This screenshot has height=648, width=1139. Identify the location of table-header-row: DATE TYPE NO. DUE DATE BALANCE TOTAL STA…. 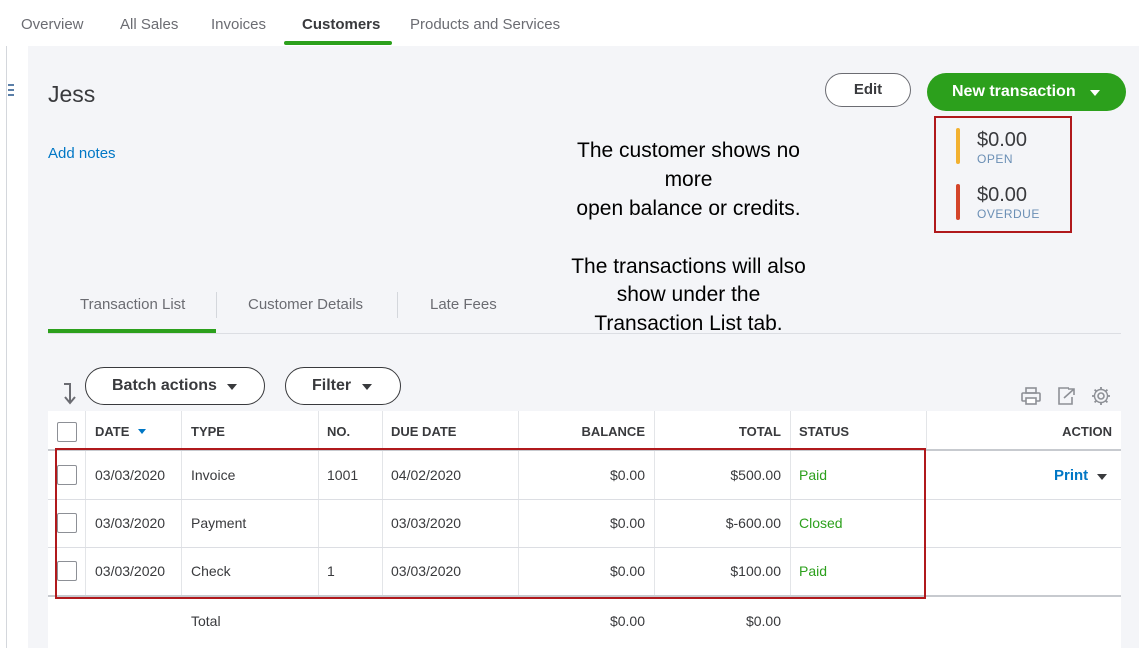
(584, 430).